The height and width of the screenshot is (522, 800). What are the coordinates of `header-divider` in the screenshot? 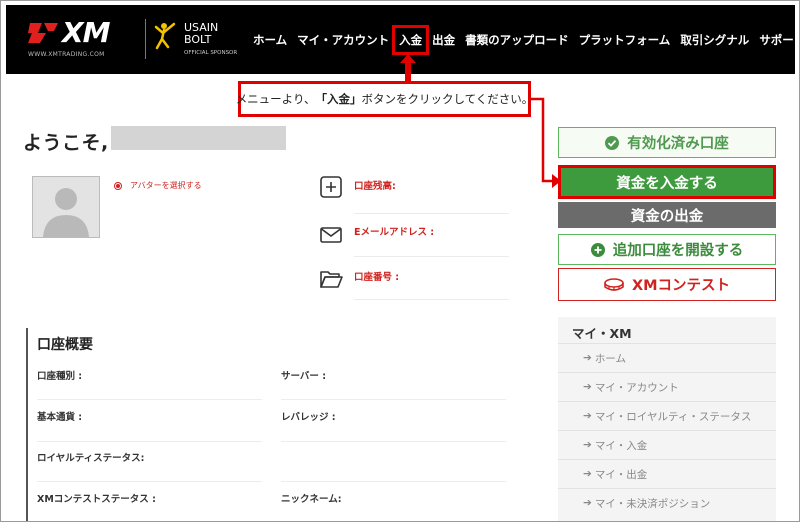 It's located at (145, 39).